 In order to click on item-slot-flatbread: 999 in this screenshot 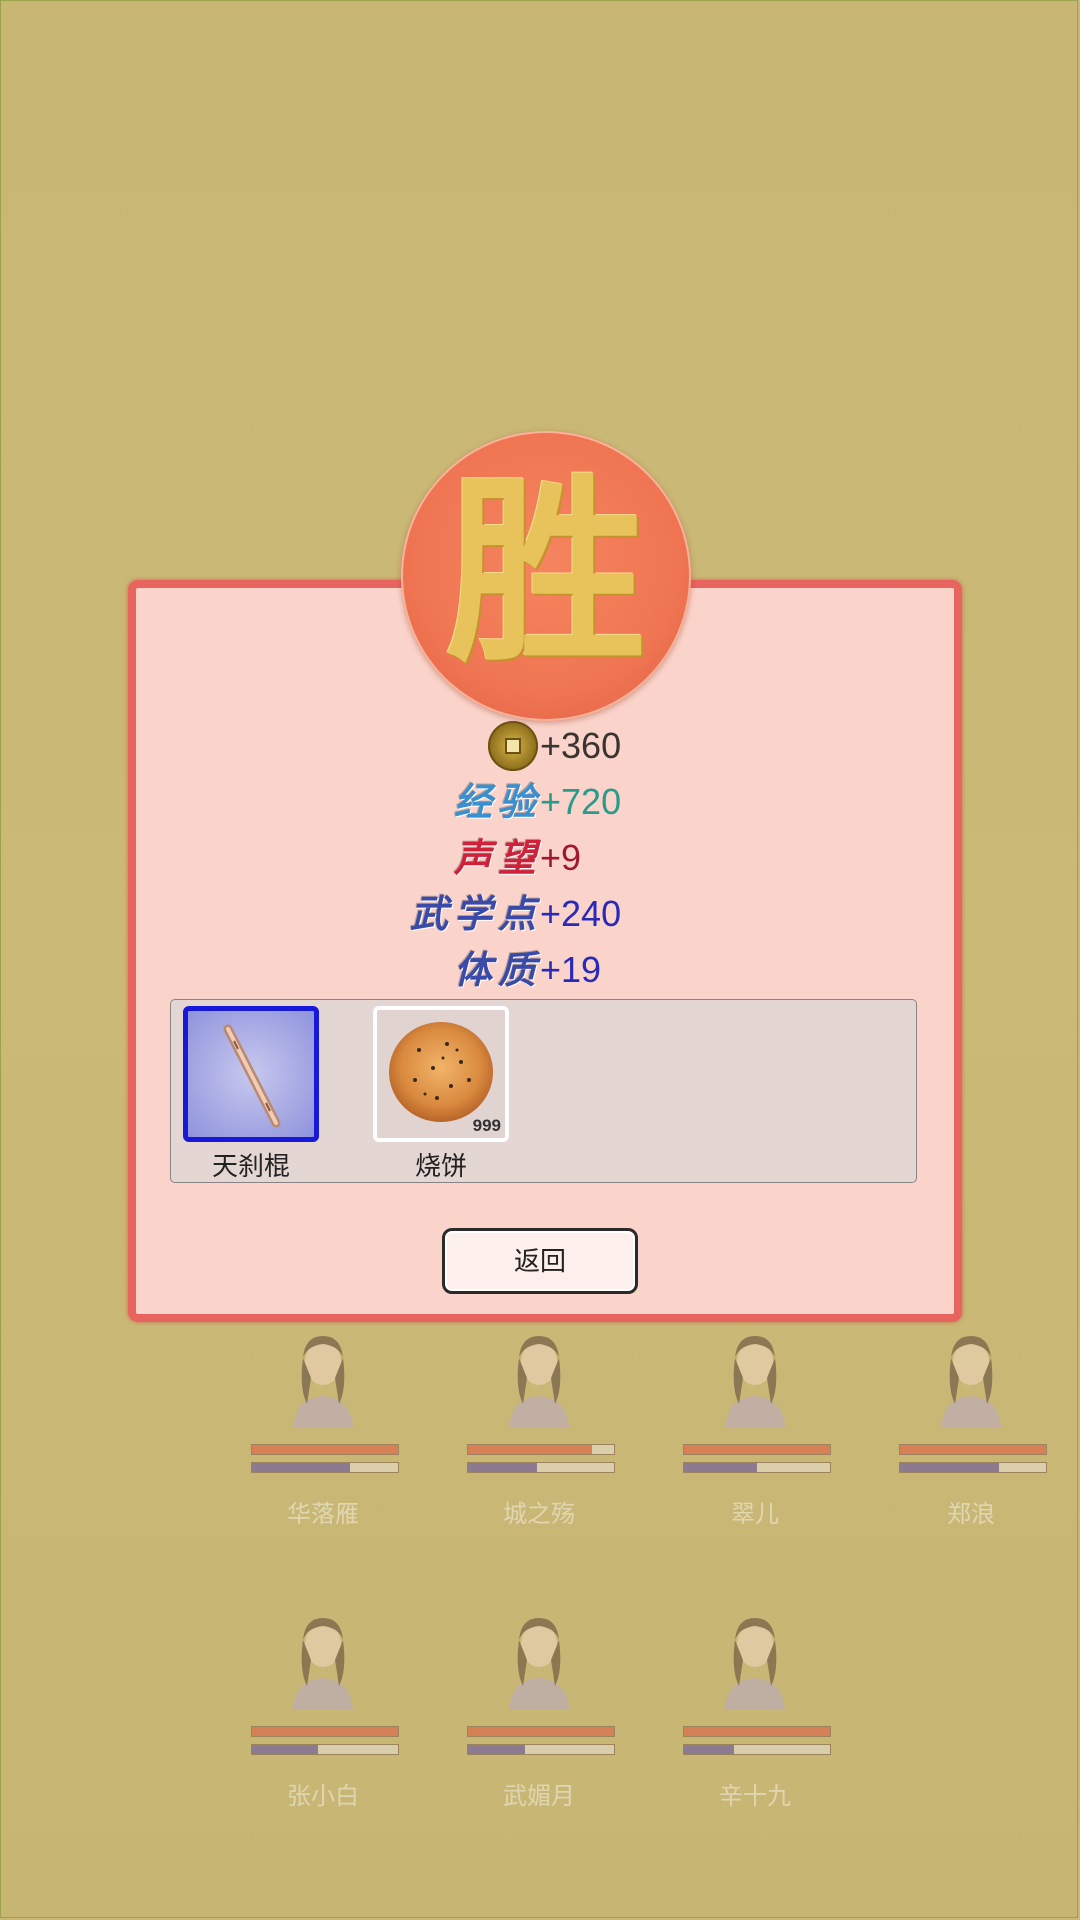, I will do `click(441, 1074)`.